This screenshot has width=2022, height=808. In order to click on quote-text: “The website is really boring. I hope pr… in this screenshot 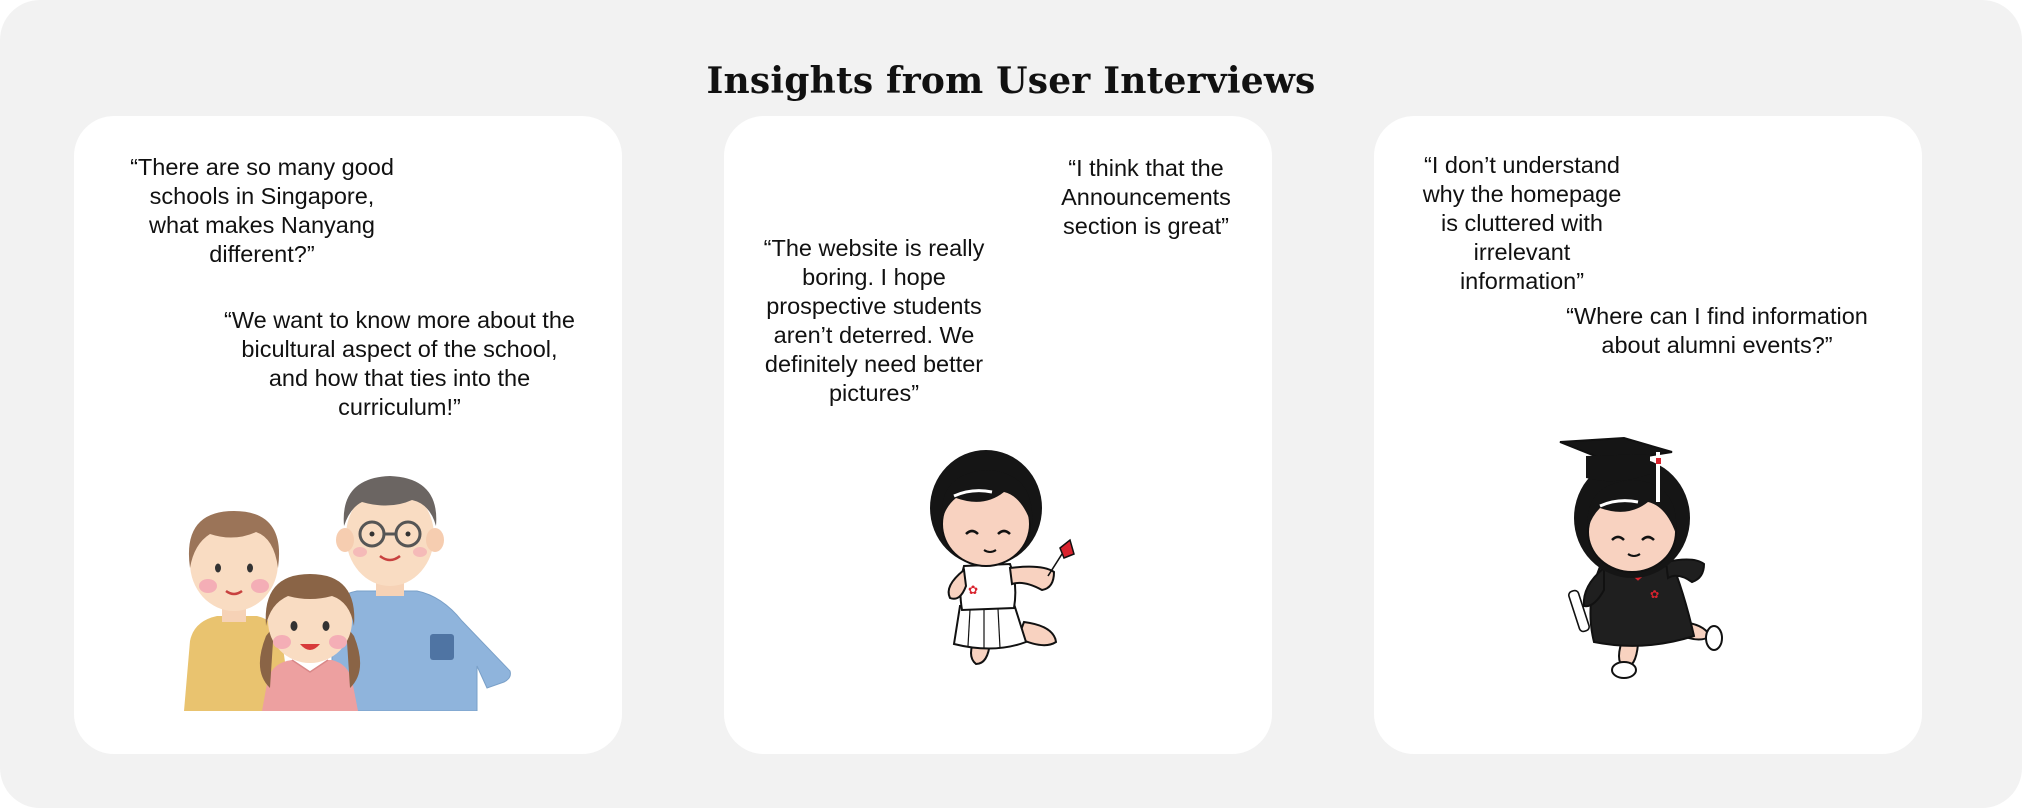, I will do `click(874, 320)`.